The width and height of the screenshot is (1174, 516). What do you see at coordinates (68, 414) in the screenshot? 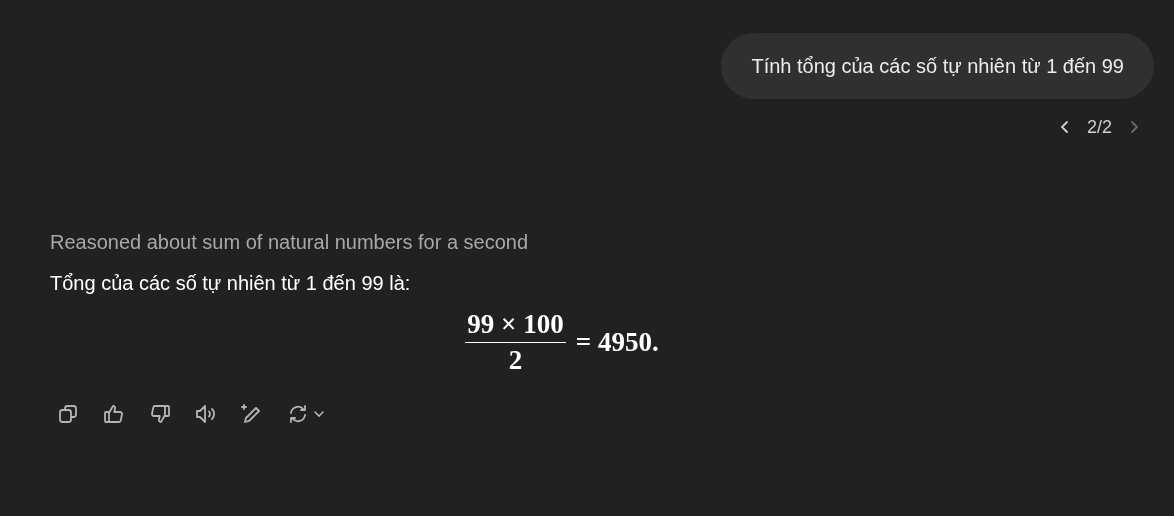
I see `copy-icon` at bounding box center [68, 414].